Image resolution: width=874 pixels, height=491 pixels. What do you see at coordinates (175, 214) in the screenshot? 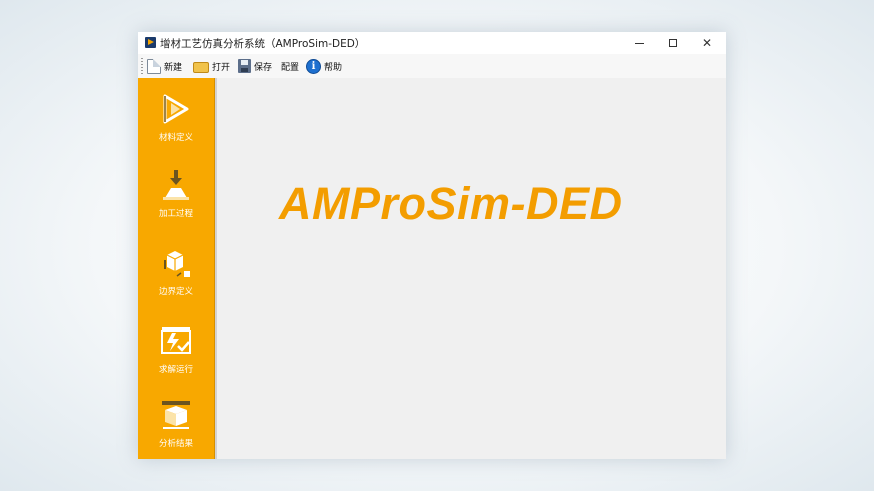
I see `sidebar-item-label: 加工过程` at bounding box center [175, 214].